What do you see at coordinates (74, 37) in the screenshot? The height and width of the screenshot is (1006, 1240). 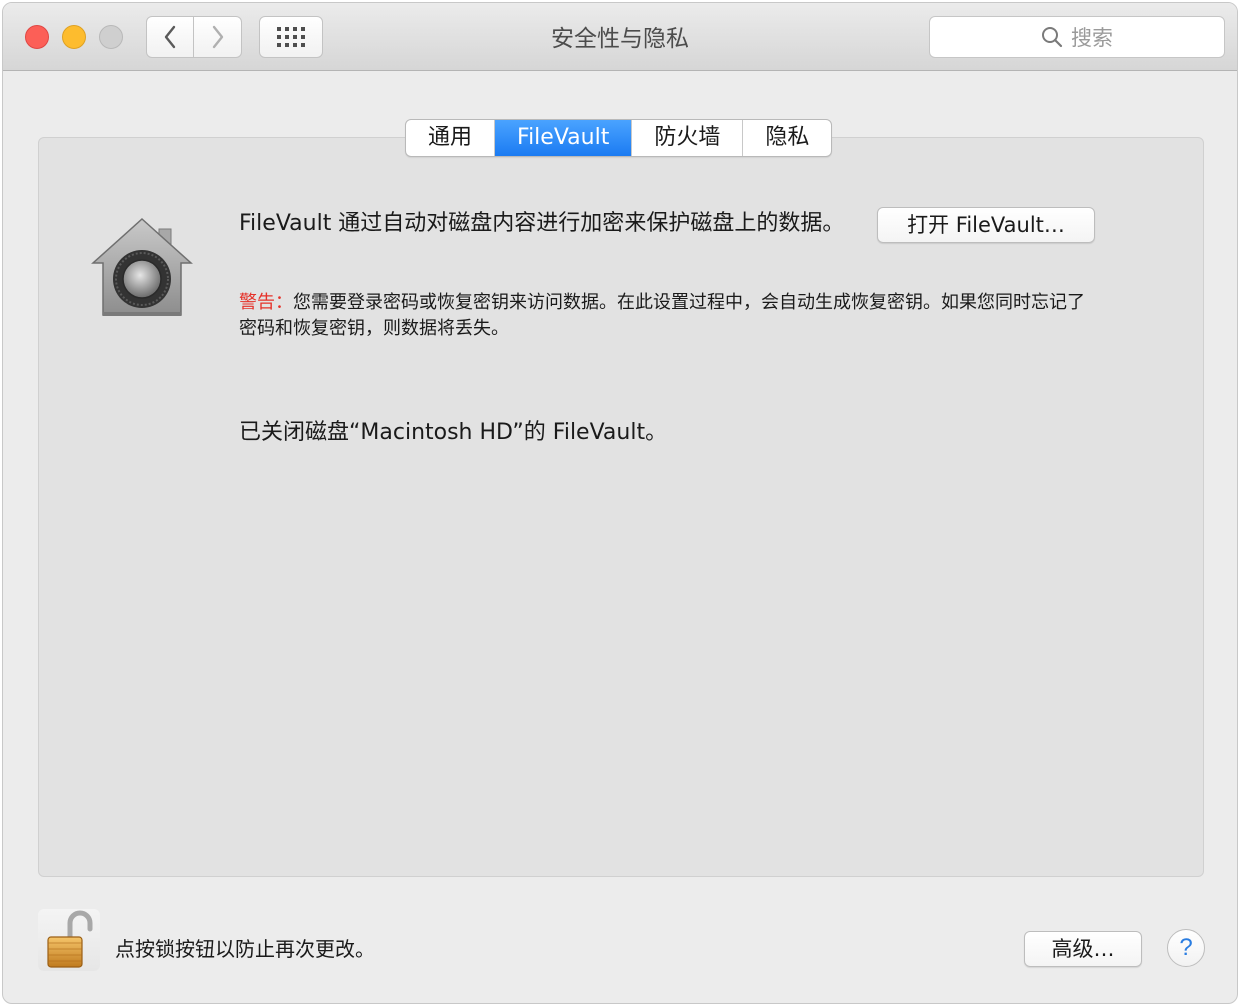 I see `minimize-icon` at bounding box center [74, 37].